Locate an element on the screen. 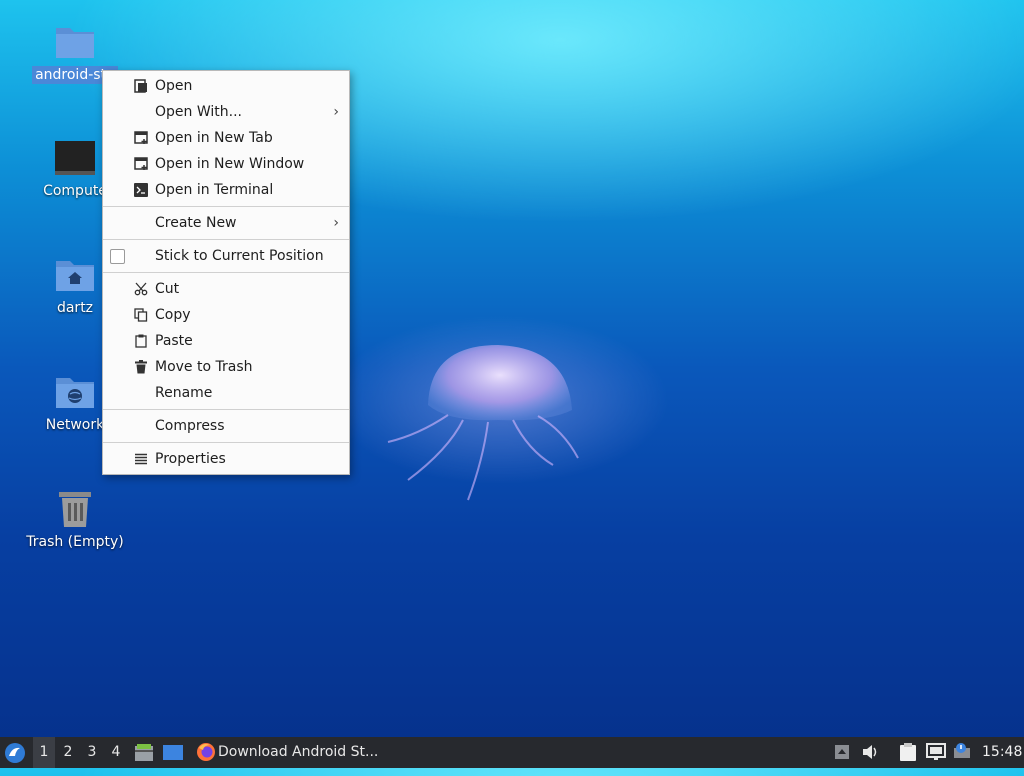  network-tray-button is located at coordinates (937, 752).